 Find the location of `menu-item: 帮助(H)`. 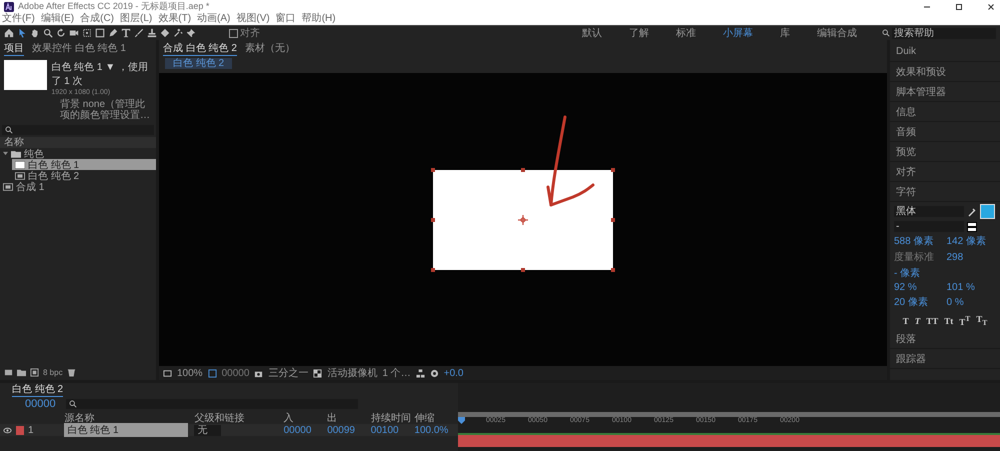

menu-item: 帮助(H) is located at coordinates (319, 19).